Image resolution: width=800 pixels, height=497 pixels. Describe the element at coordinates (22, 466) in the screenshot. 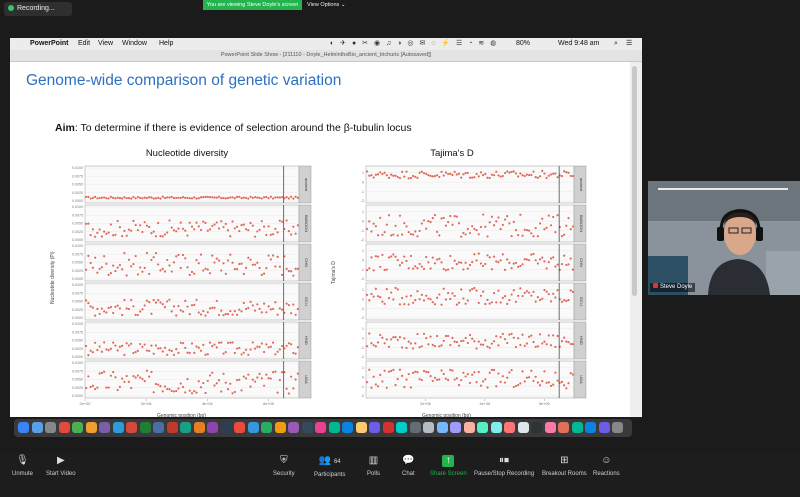

I see `unmute-button: 🎙 Unmute` at that location.